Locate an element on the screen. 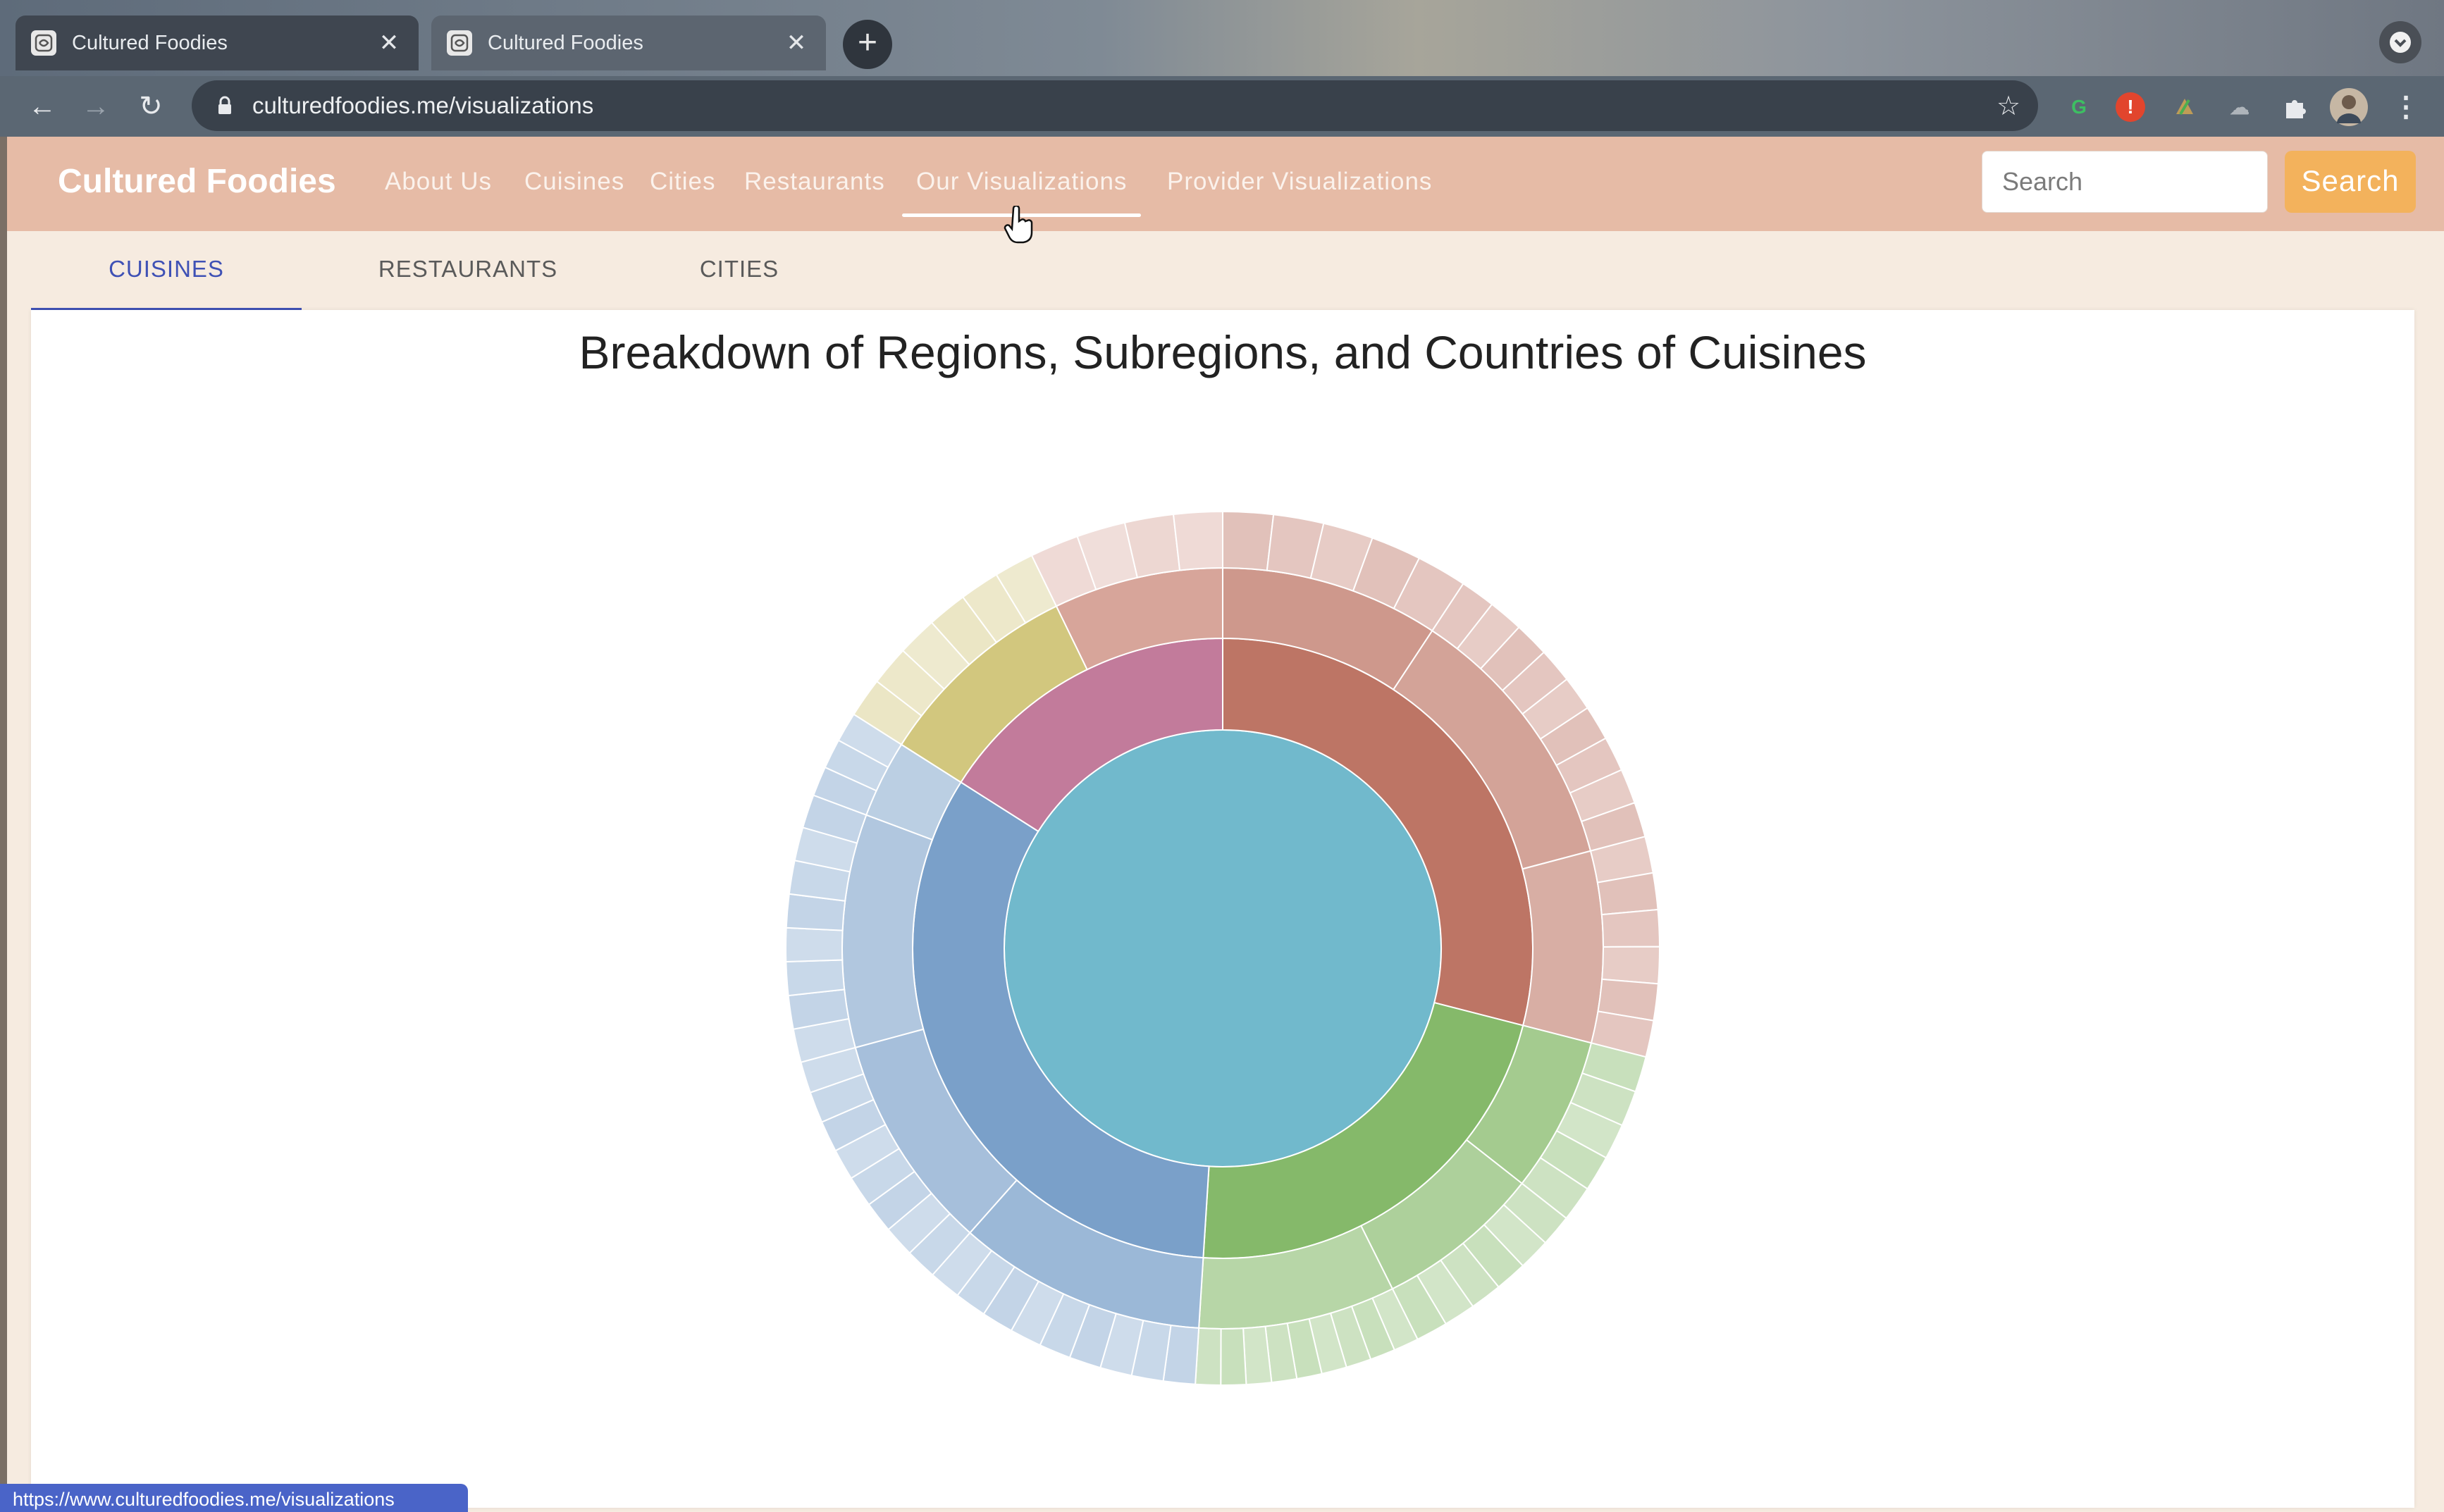 This screenshot has width=2444, height=1512. back-icon: ← is located at coordinates (42, 107).